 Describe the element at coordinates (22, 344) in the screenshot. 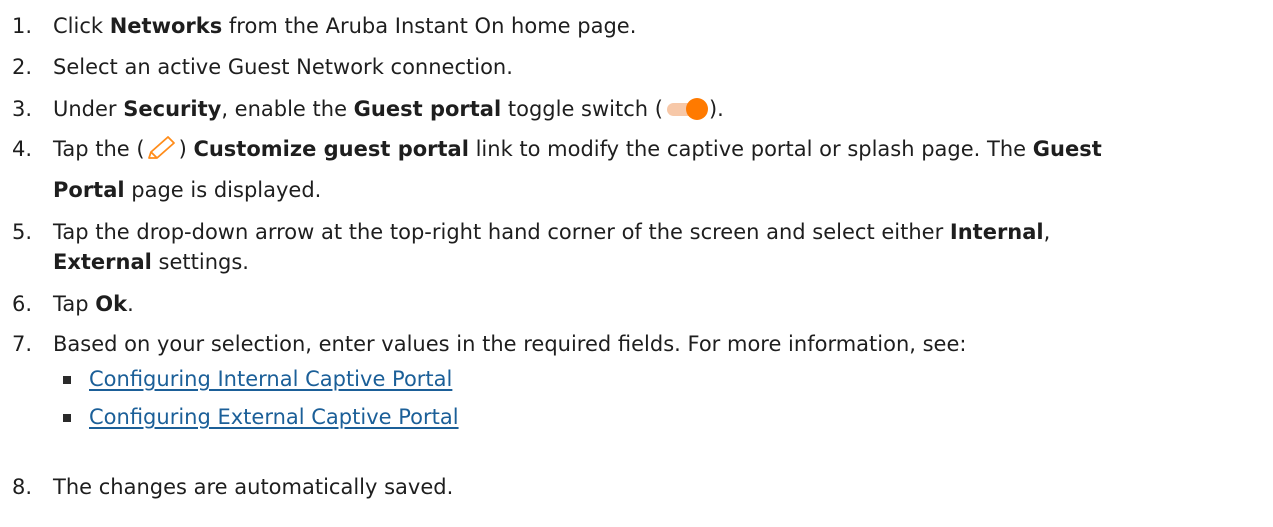

I see `step-number: 7.` at that location.